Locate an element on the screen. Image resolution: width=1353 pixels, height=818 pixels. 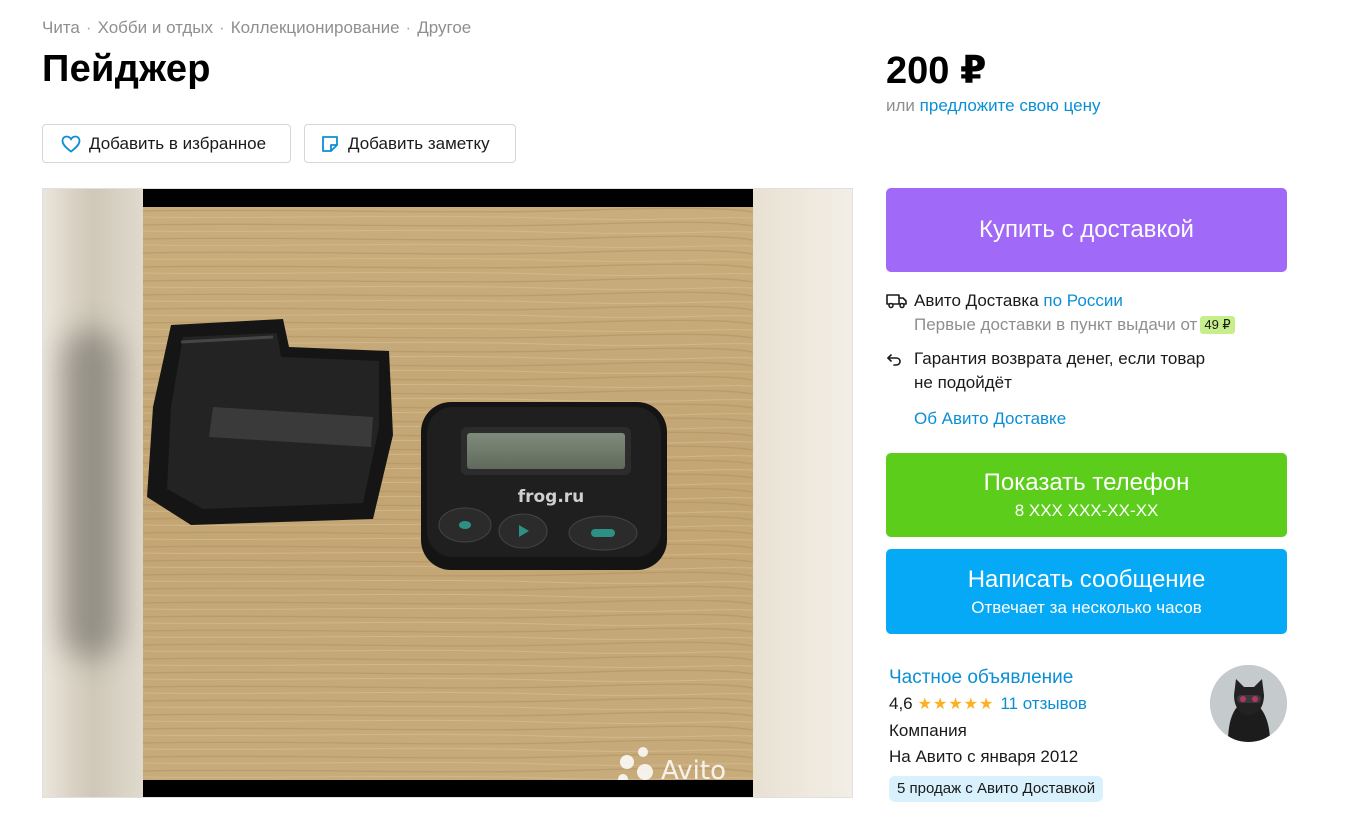
return-arrow-icon is located at coordinates (900, 371).